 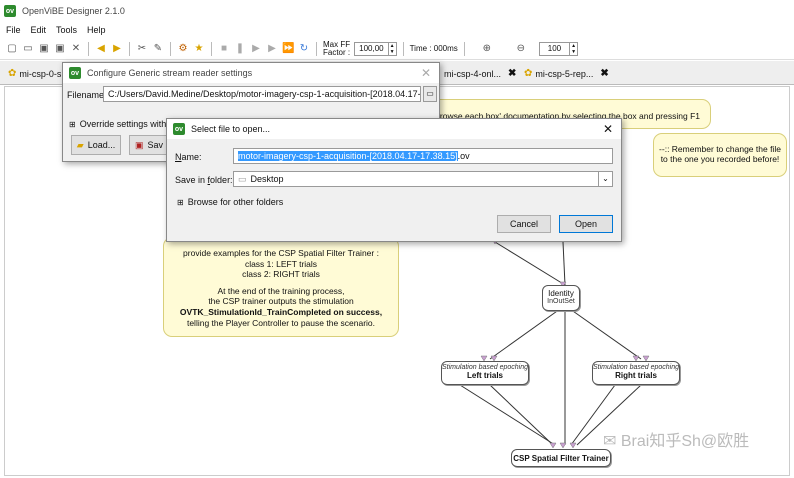 I want to click on save-button: ▣ Sav, so click(x=149, y=145).